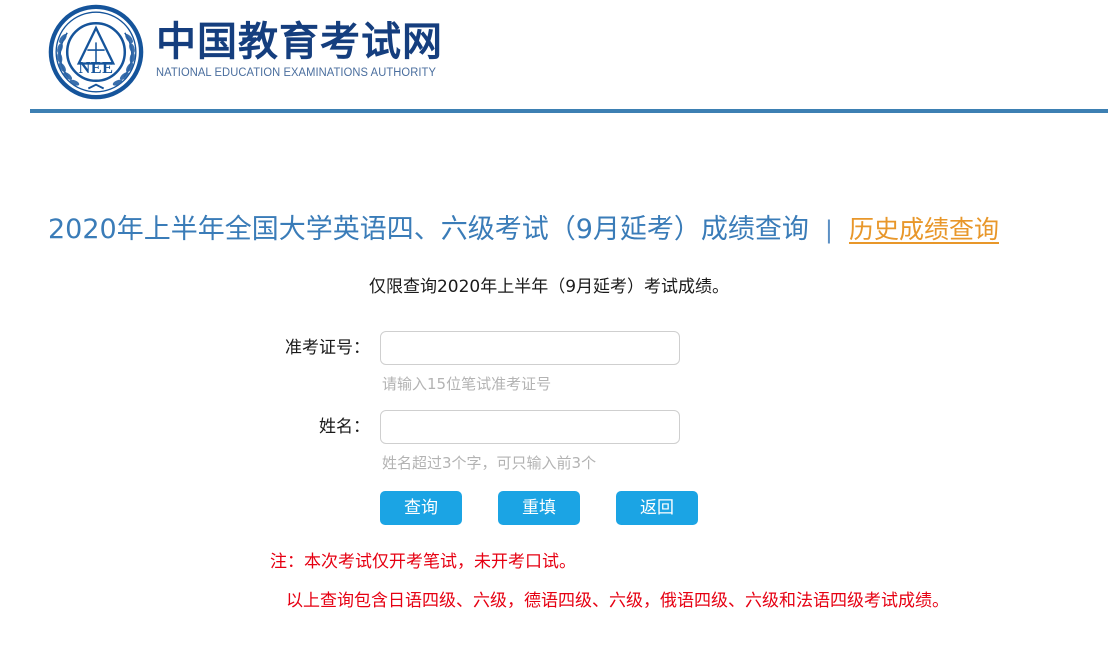 This screenshot has width=1108, height=661. I want to click on page-title: 2020年上半年全国大学英语四、六级考试（9月延考）成绩查询, so click(428, 229).